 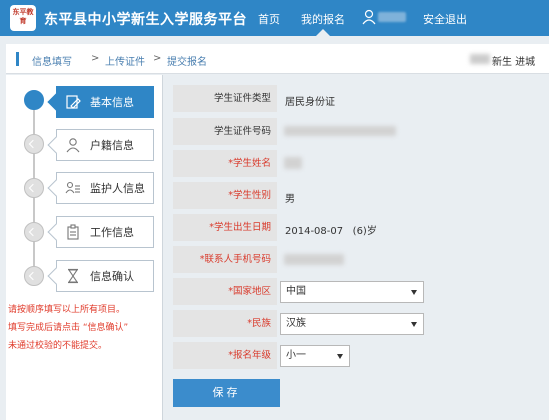 What do you see at coordinates (34, 232) in the screenshot?
I see `step-dot-work` at bounding box center [34, 232].